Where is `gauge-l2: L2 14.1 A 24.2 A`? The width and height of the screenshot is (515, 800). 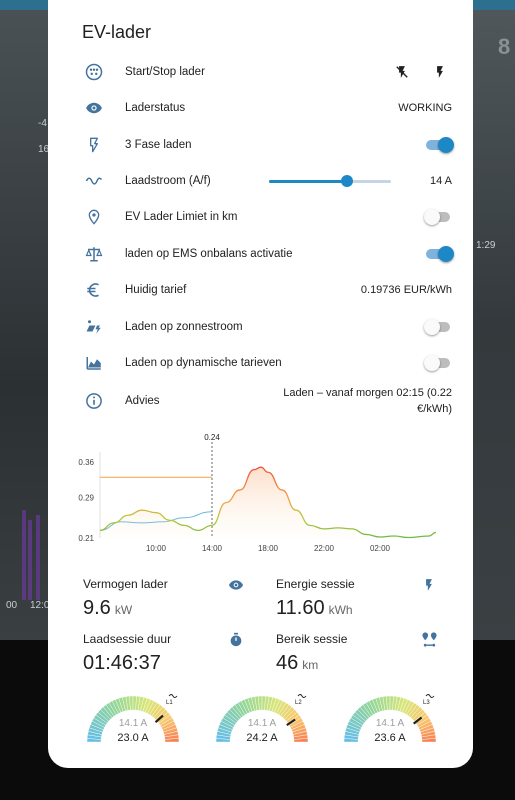 gauge-l2: L2 14.1 A 24.2 A is located at coordinates (262, 720).